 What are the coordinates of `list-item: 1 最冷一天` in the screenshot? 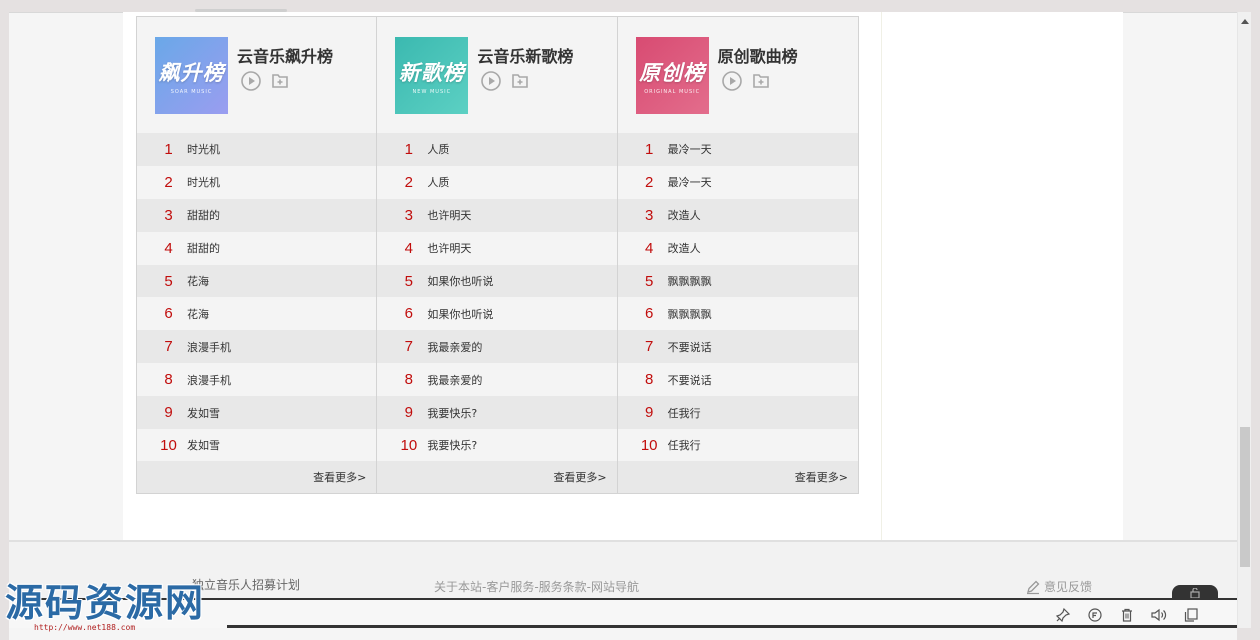 It's located at (737, 149).